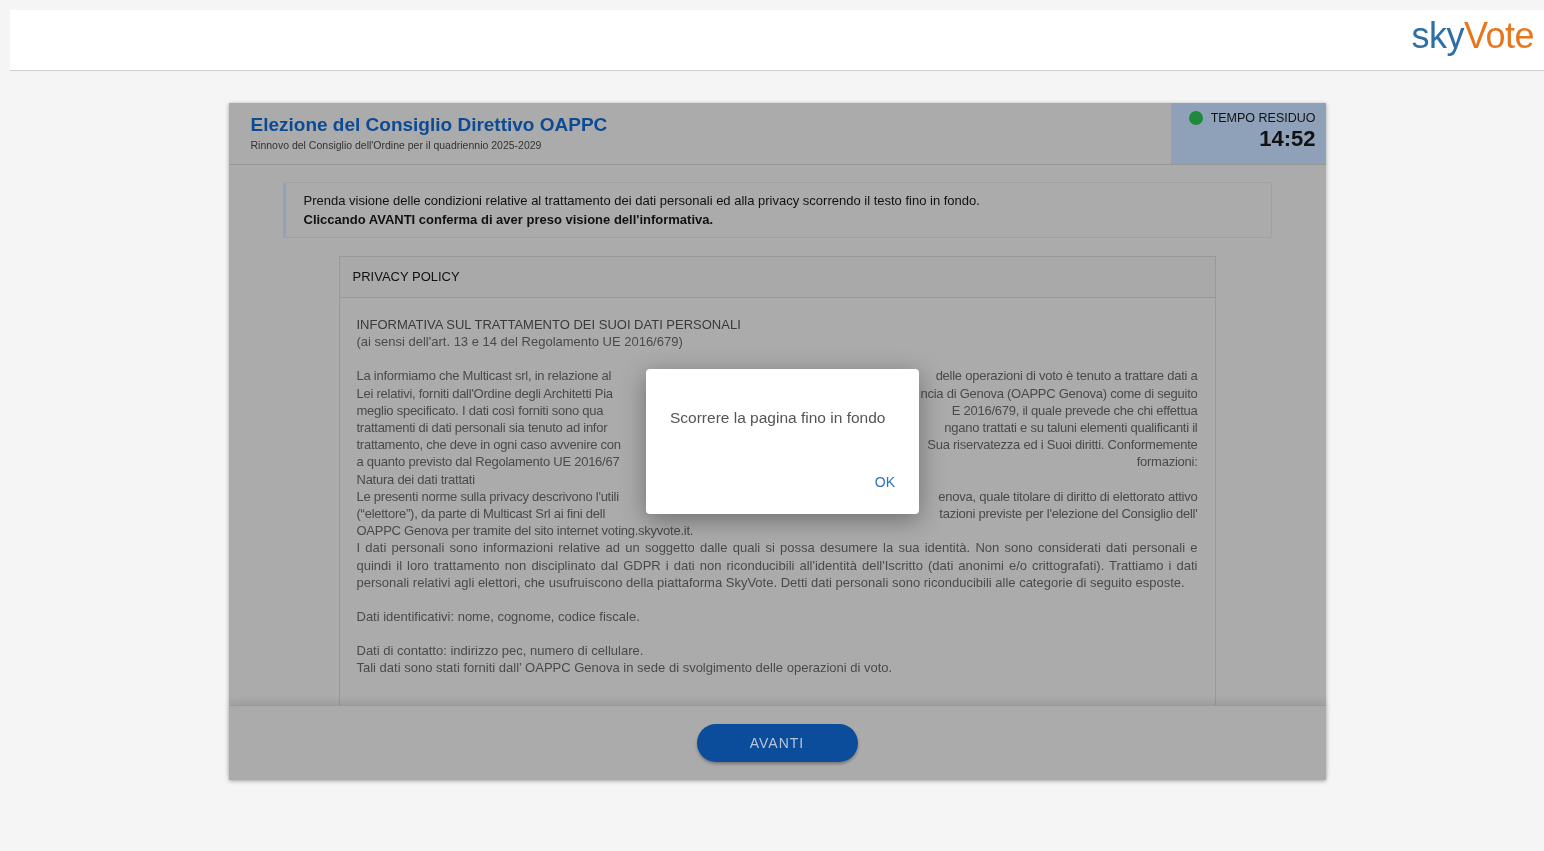 The width and height of the screenshot is (1544, 851). I want to click on document-title: INFORMATIVA SUL TRATTAMENTO DEI SUOI DATI PERSONALI, so click(549, 325).